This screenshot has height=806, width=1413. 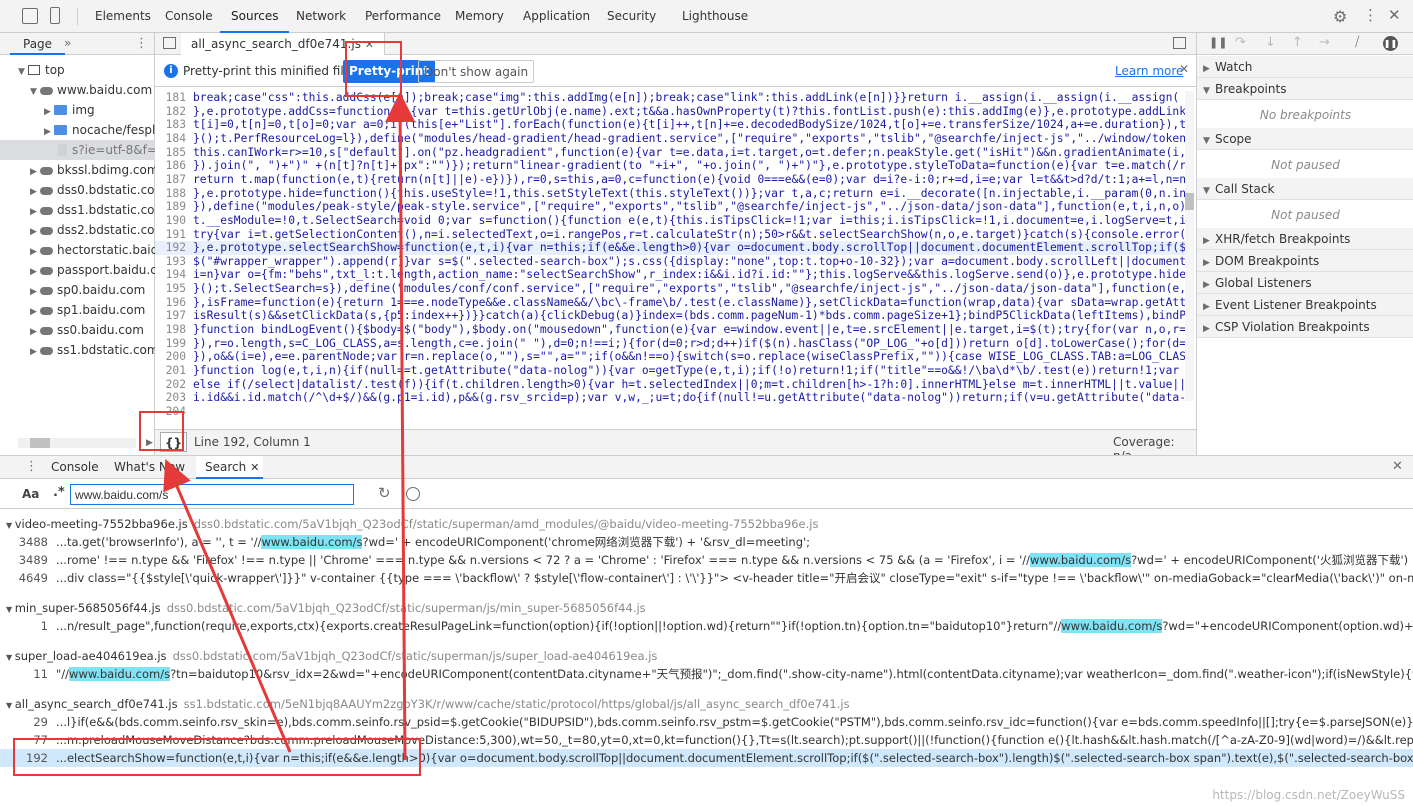 I want to click on annotation-arrows, so click(x=289, y=426).